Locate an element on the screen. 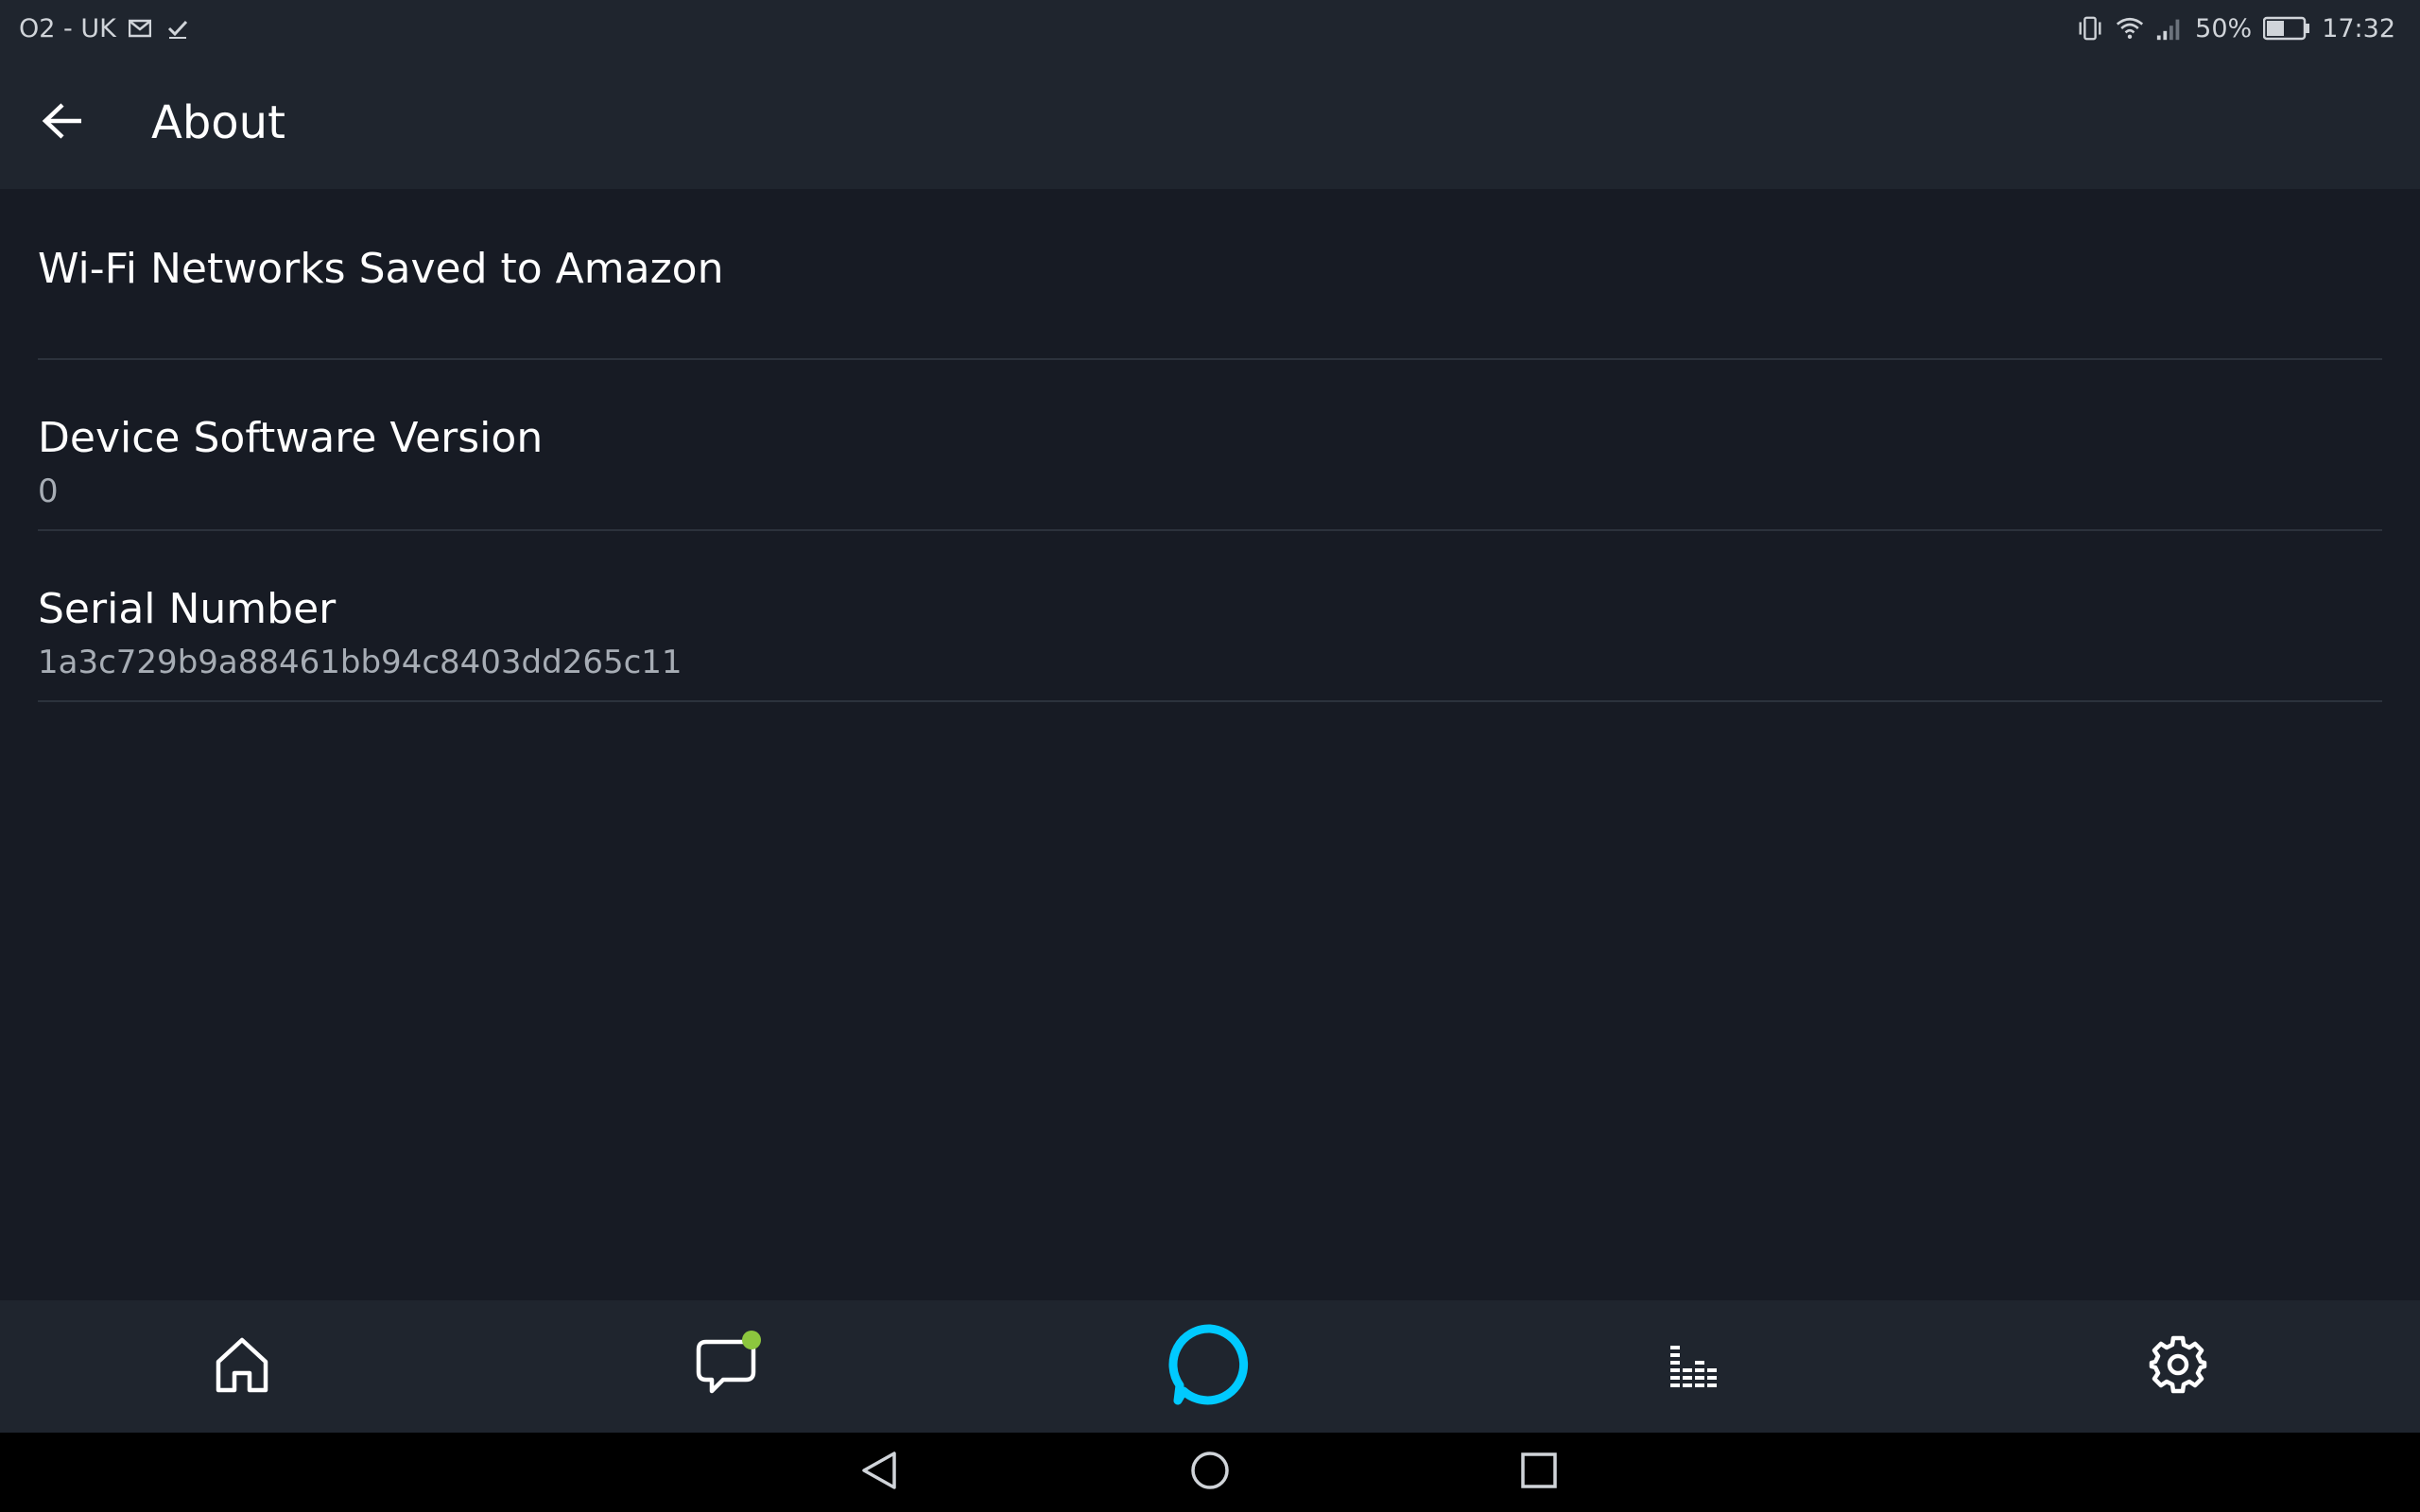 This screenshot has height=1512, width=2420. status-bar-left: O2 - UK is located at coordinates (105, 28).